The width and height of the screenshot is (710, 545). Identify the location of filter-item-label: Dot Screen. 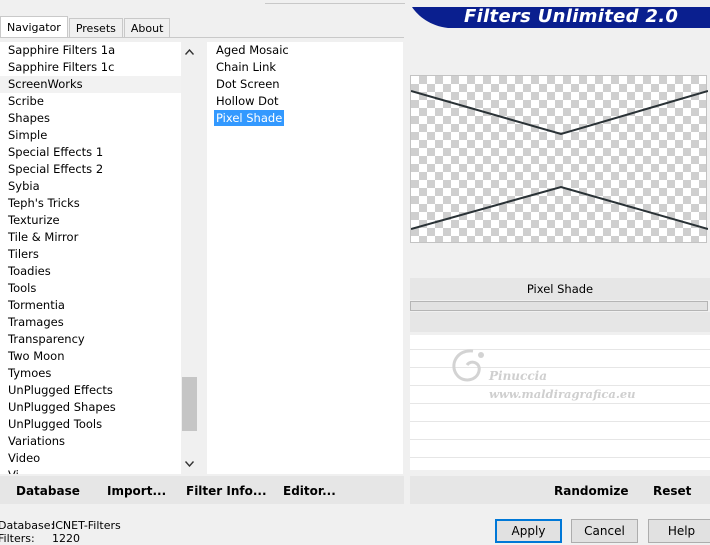
(248, 84).